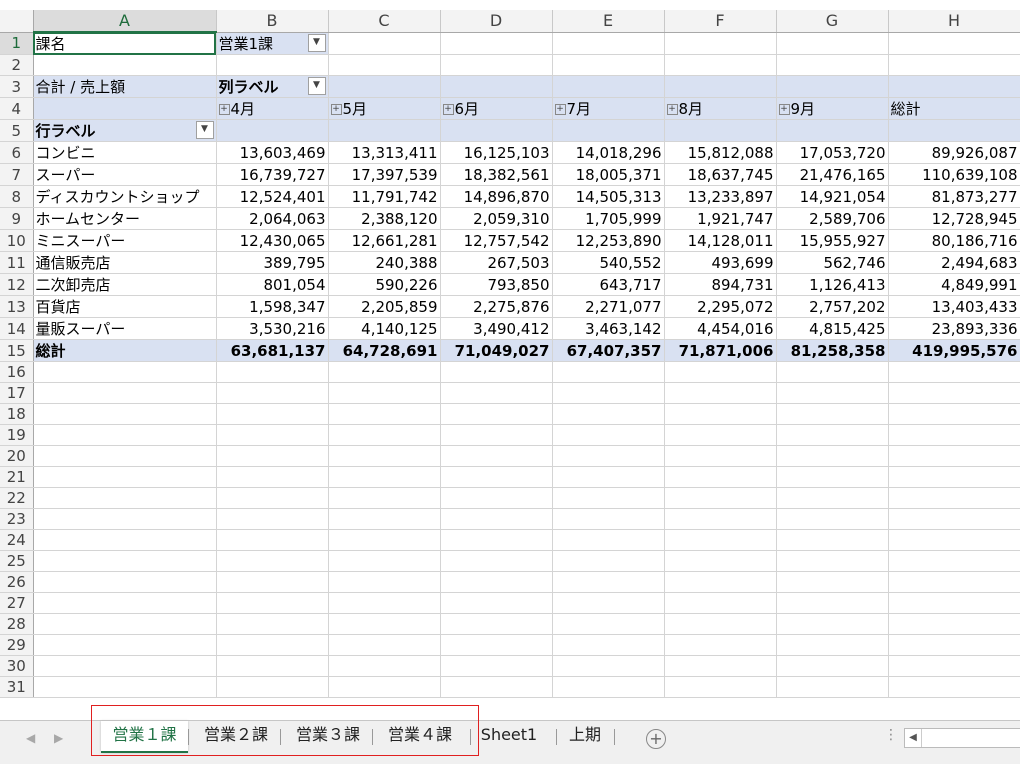 This screenshot has height=764, width=1020. What do you see at coordinates (496, 519) in the screenshot?
I see `cell-d23` at bounding box center [496, 519].